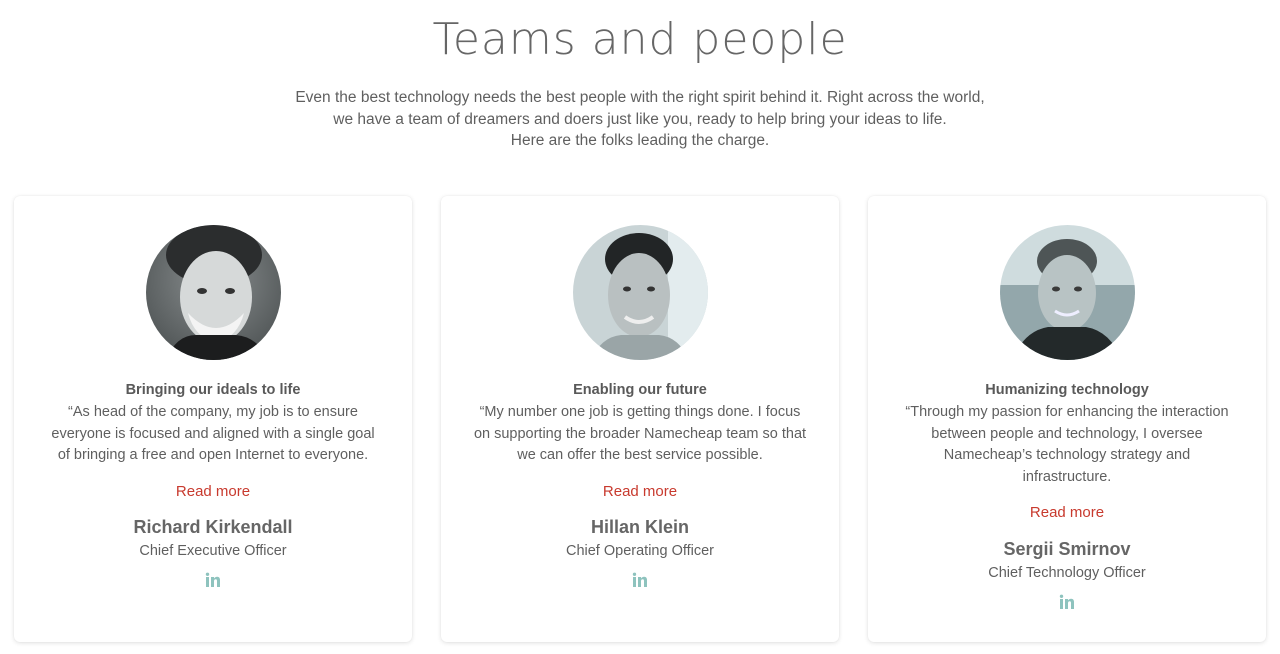 The height and width of the screenshot is (654, 1280). I want to click on person-name: Richard Kirkendall, so click(213, 527).